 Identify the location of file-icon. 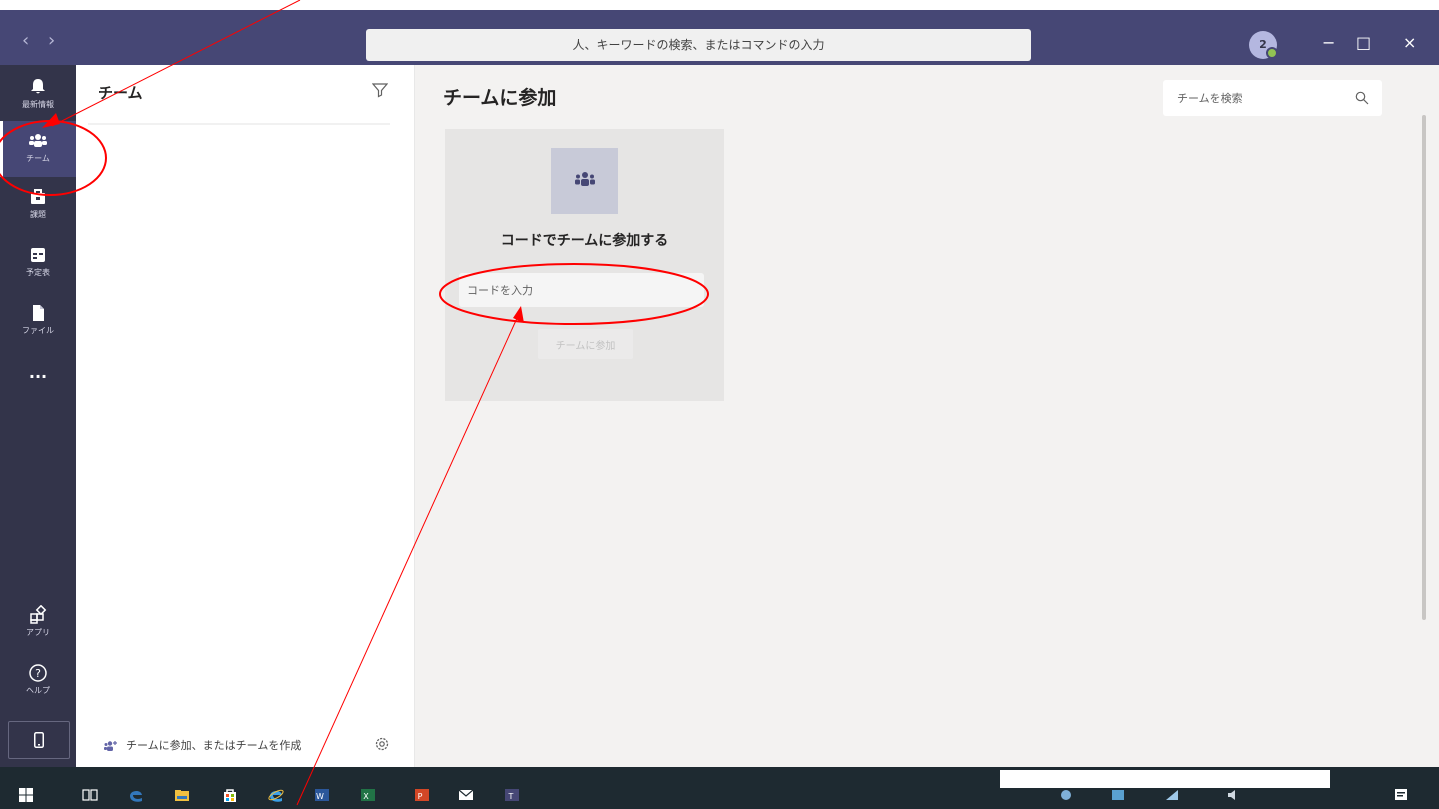
(38, 313).